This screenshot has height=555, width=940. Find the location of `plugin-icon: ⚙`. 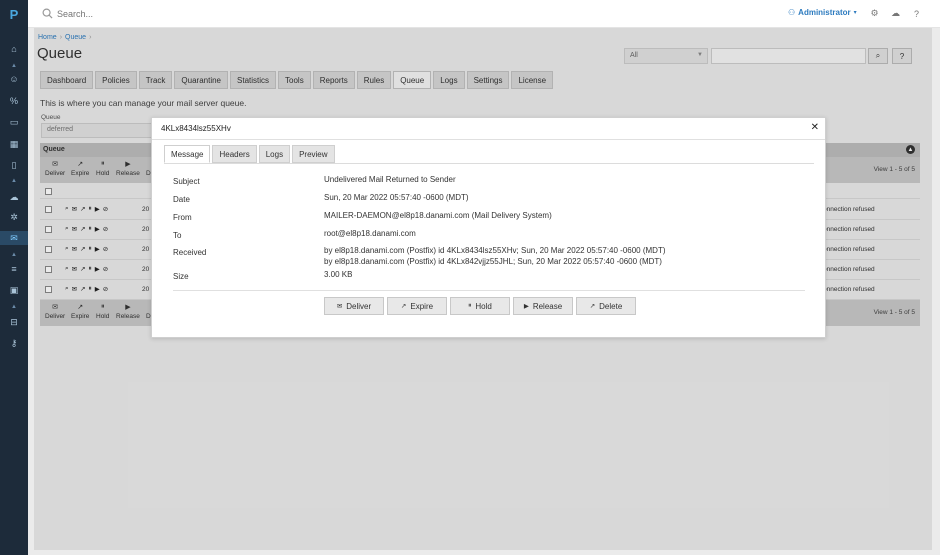

plugin-icon: ⚙ is located at coordinates (874, 13).